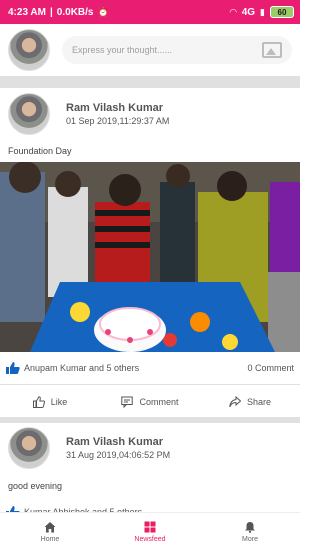  I want to click on battery-icon: 60, so click(282, 12).